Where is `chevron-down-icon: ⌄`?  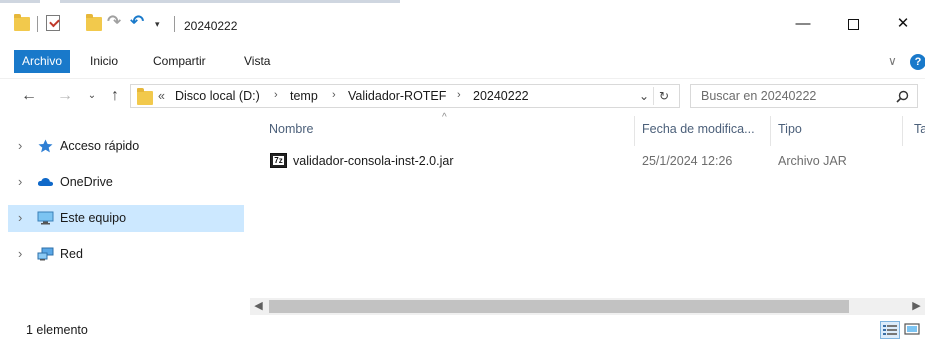 chevron-down-icon: ⌄ is located at coordinates (92, 95).